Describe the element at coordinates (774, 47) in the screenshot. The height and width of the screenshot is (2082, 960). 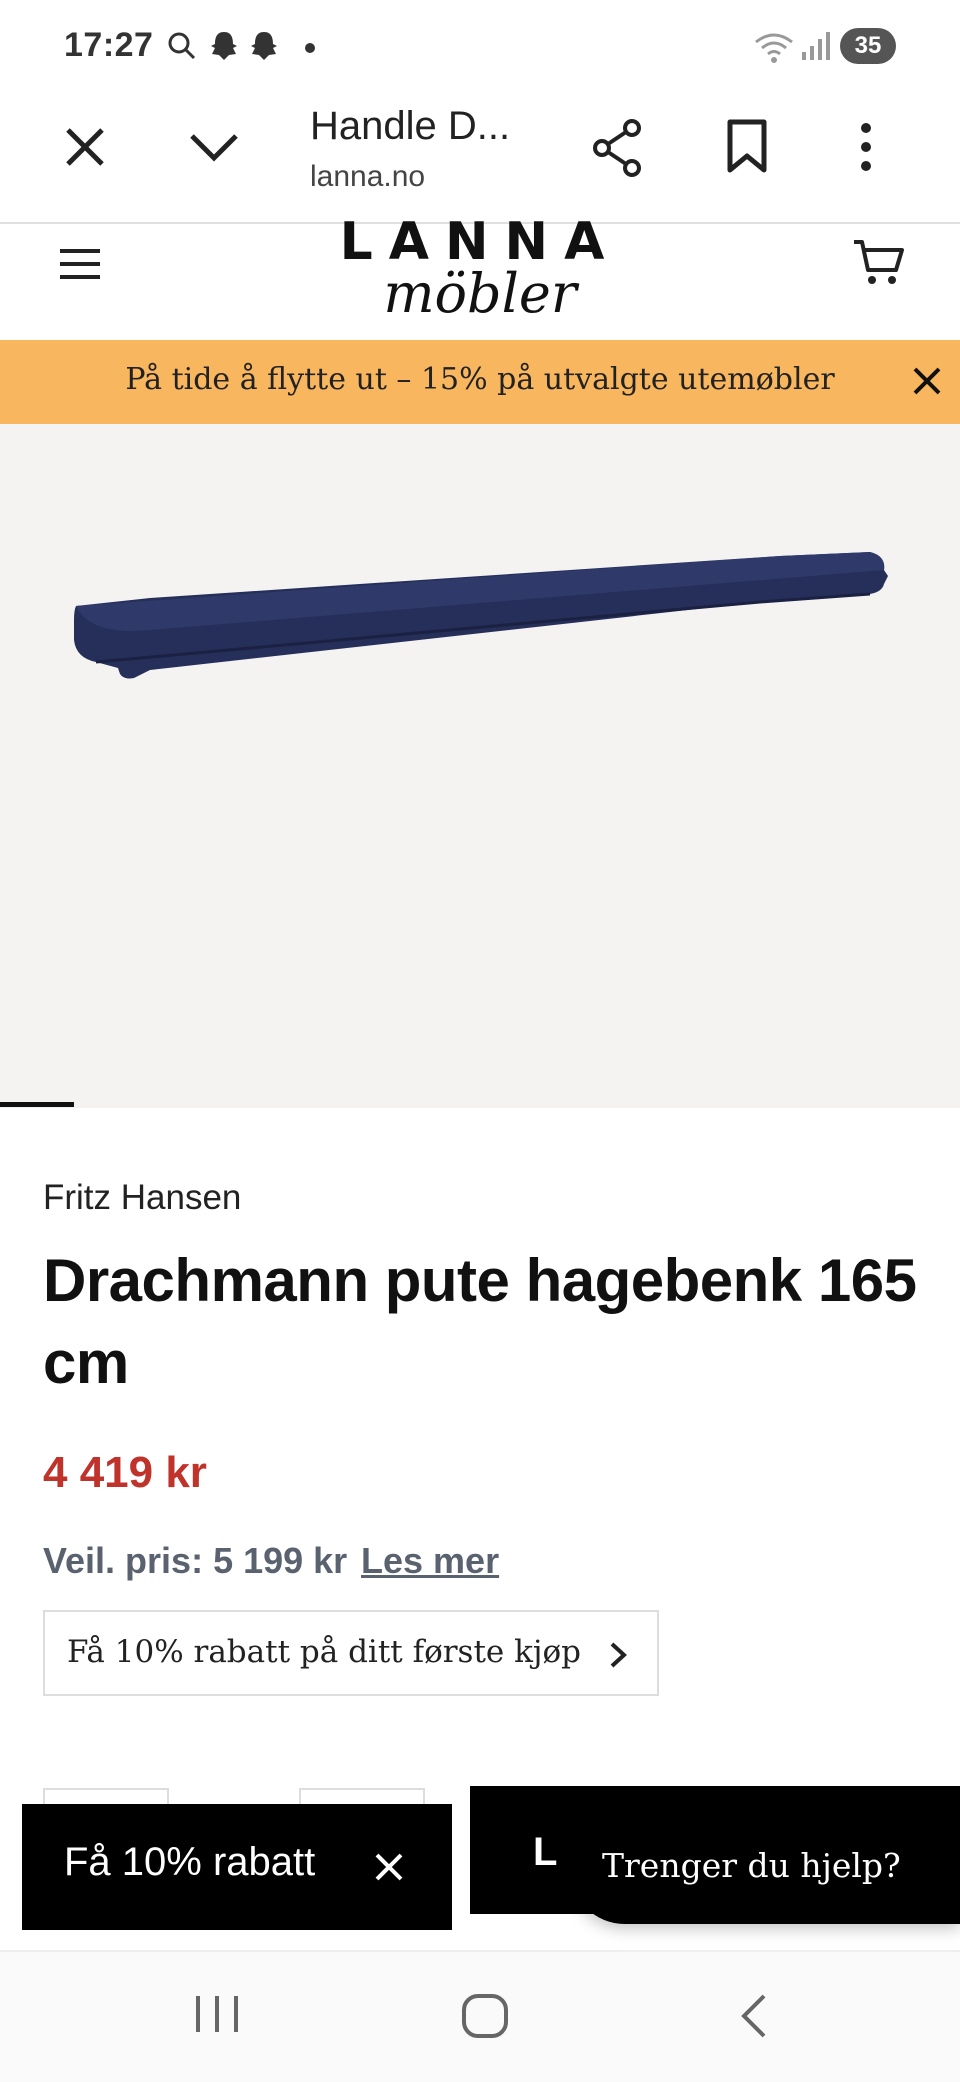
I see `wifi-icon` at that location.